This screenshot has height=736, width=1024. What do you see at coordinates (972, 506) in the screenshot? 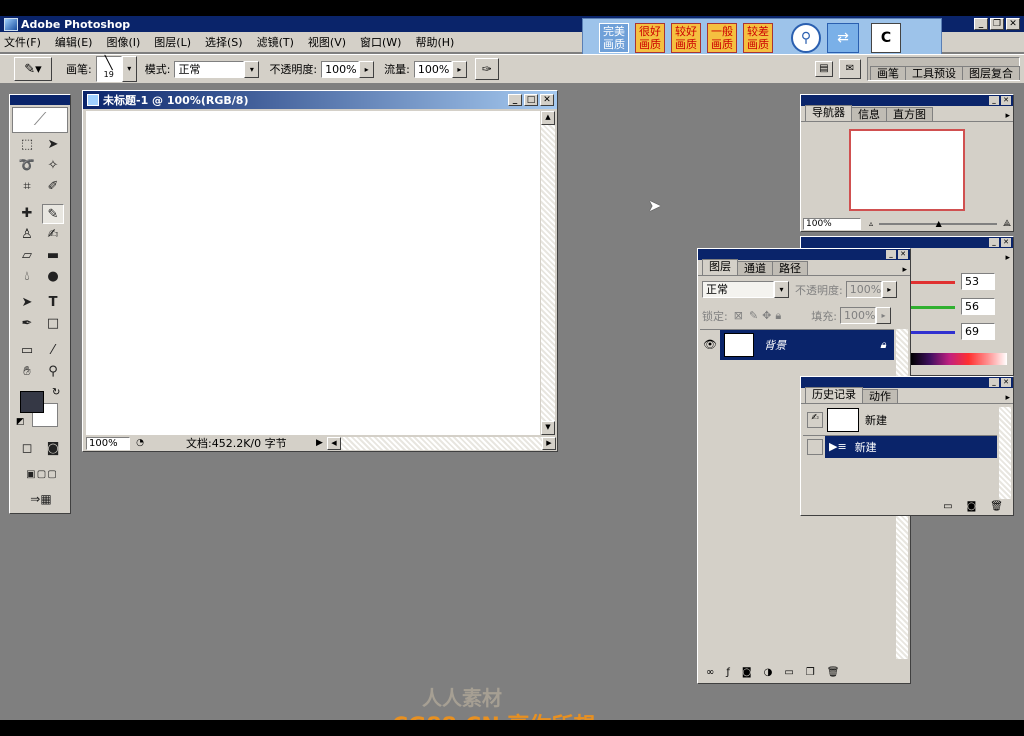
I see `new-snapshot-icon: ◙` at bounding box center [972, 506].